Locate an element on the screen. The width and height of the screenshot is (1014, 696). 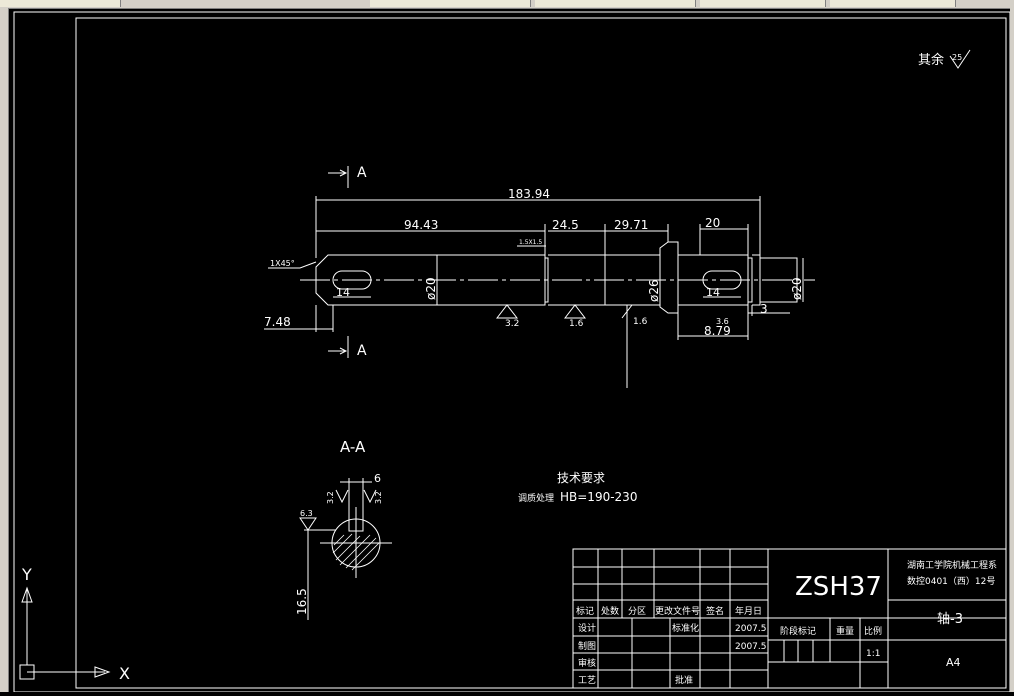
svg-text: 20 is located at coordinates (712, 223).